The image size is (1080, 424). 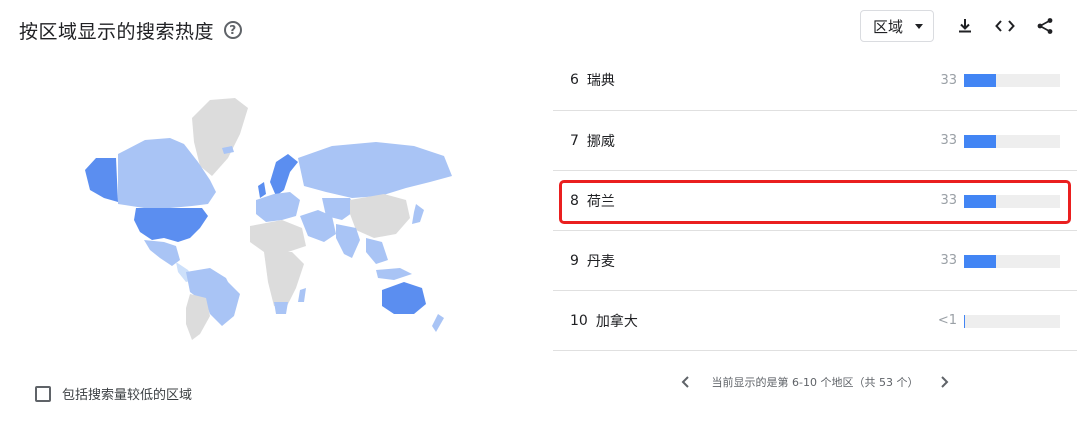 I want to click on region-name: 挪威, so click(x=600, y=141).